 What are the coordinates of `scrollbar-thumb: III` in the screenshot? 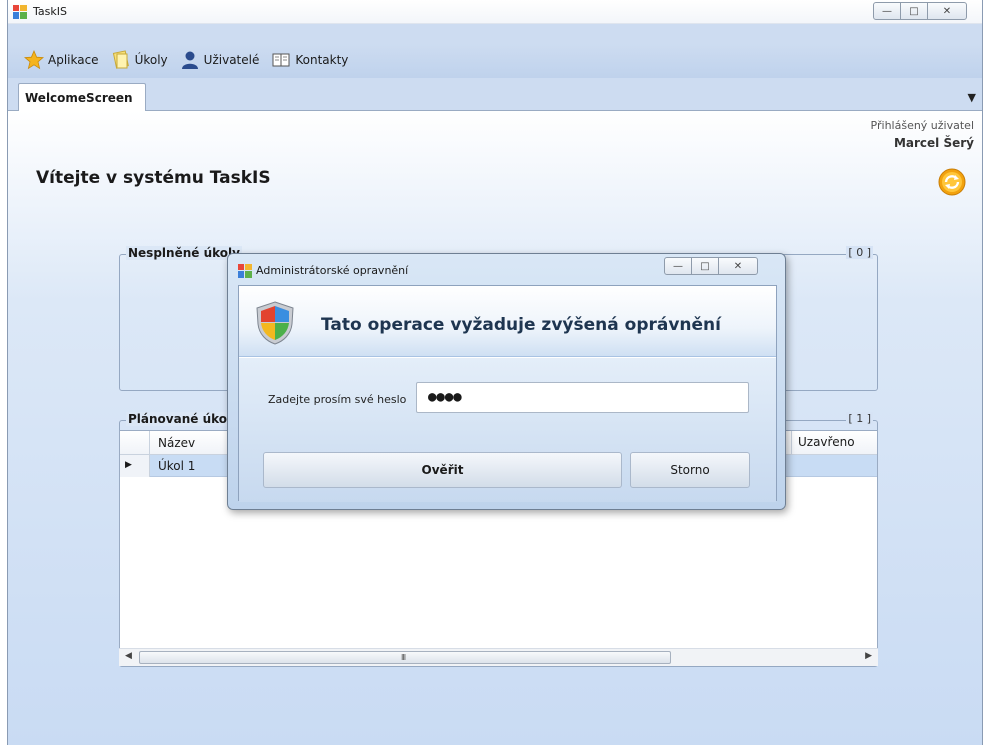 It's located at (405, 657).